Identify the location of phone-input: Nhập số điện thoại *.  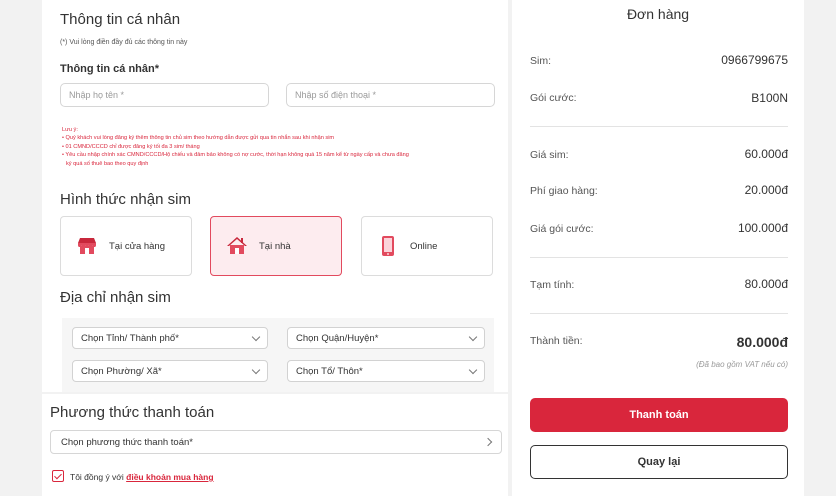
(390, 95).